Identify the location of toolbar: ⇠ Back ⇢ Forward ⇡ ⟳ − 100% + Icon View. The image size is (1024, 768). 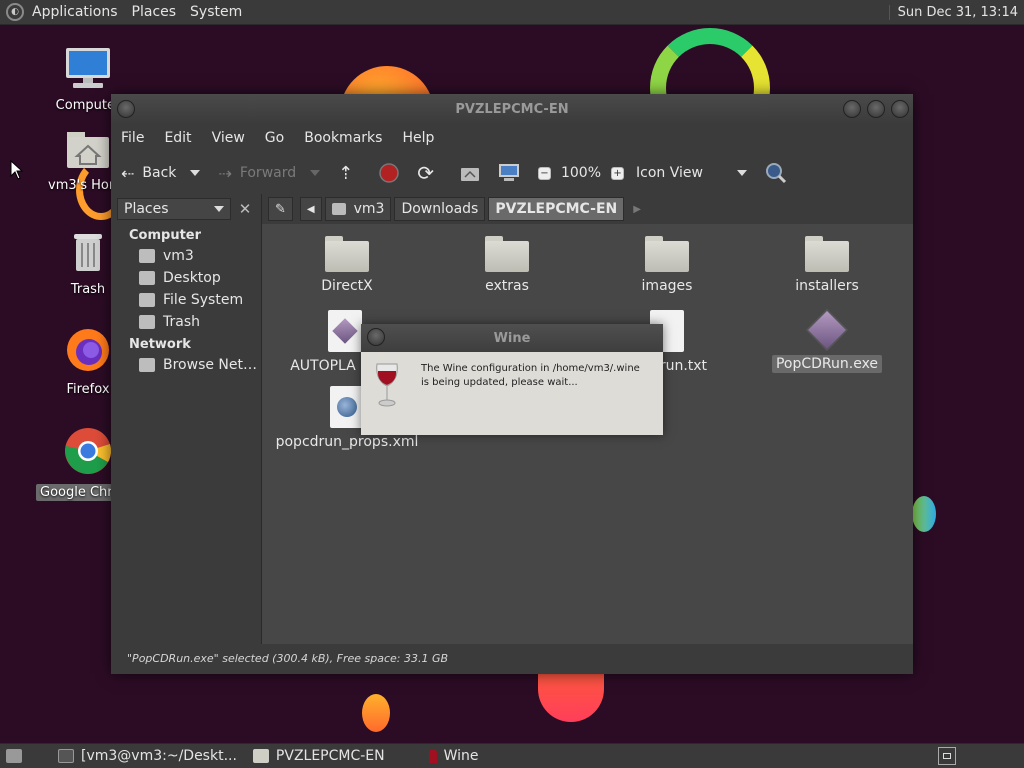
(512, 173).